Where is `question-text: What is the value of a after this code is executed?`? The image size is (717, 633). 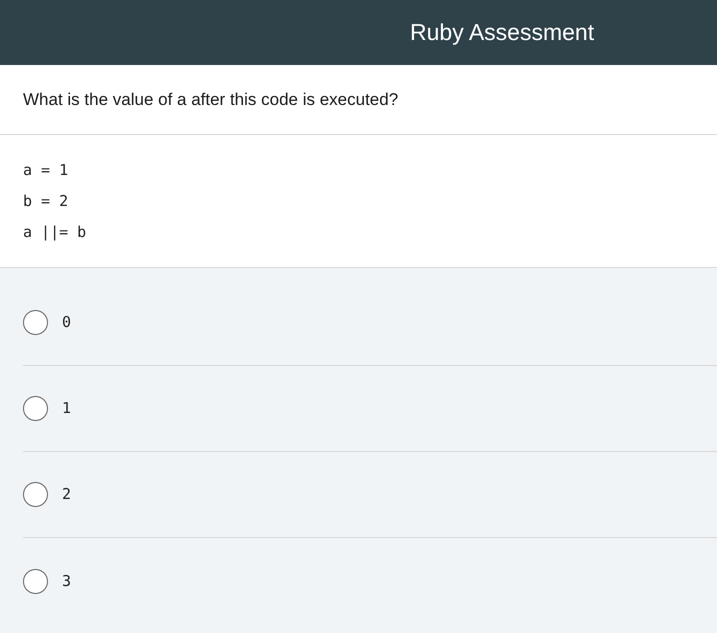 question-text: What is the value of a after this code is executed? is located at coordinates (210, 99).